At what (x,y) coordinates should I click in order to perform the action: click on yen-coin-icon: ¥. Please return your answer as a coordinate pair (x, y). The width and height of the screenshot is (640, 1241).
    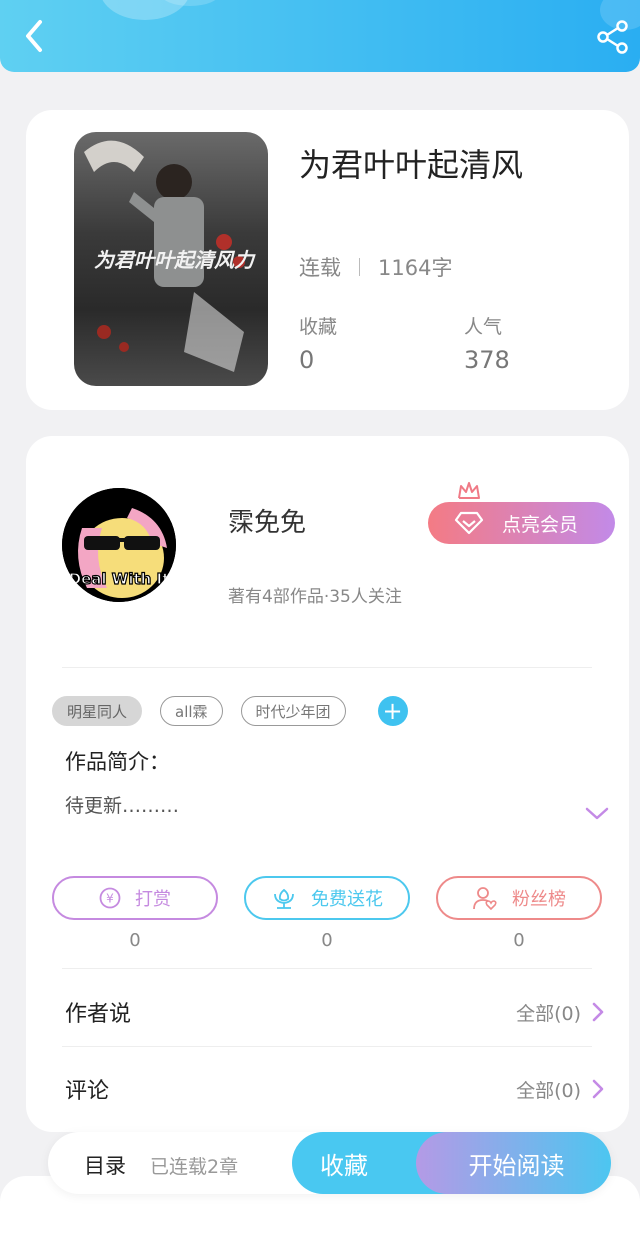
    Looking at the image, I should click on (110, 898).